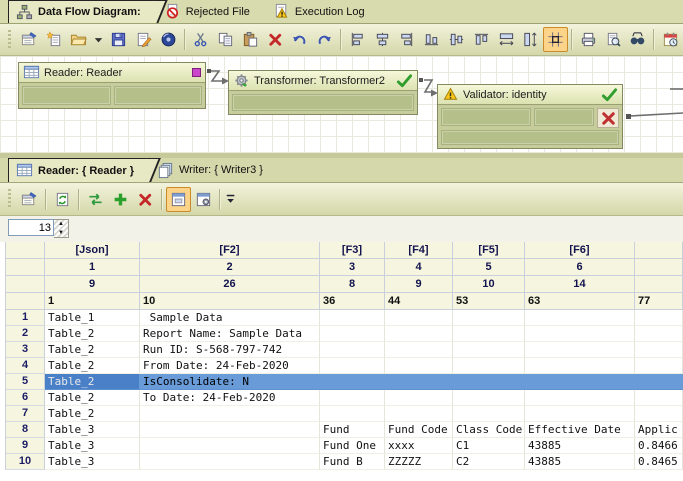 The image size is (683, 481). Describe the element at coordinates (178, 199) in the screenshot. I see `preview-toggle-button` at that location.